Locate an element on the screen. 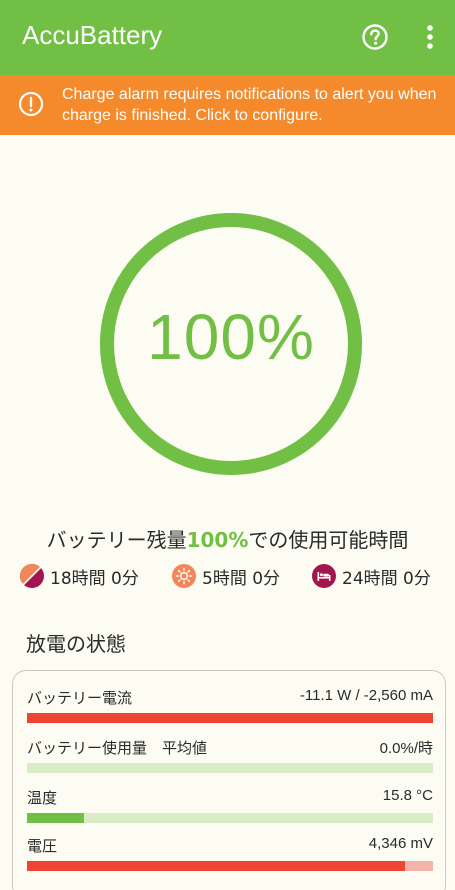  battery-percent-text: 100% is located at coordinates (231, 337).